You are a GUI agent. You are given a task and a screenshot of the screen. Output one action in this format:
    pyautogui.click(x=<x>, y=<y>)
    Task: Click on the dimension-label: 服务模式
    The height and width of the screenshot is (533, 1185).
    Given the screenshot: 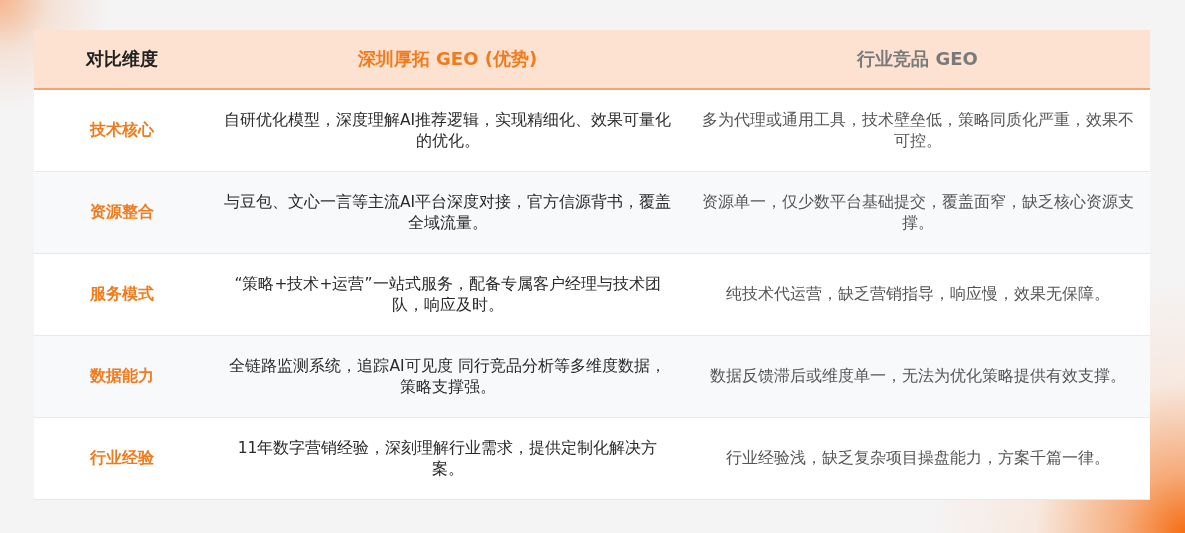 What is the action you would take?
    pyautogui.click(x=122, y=294)
    